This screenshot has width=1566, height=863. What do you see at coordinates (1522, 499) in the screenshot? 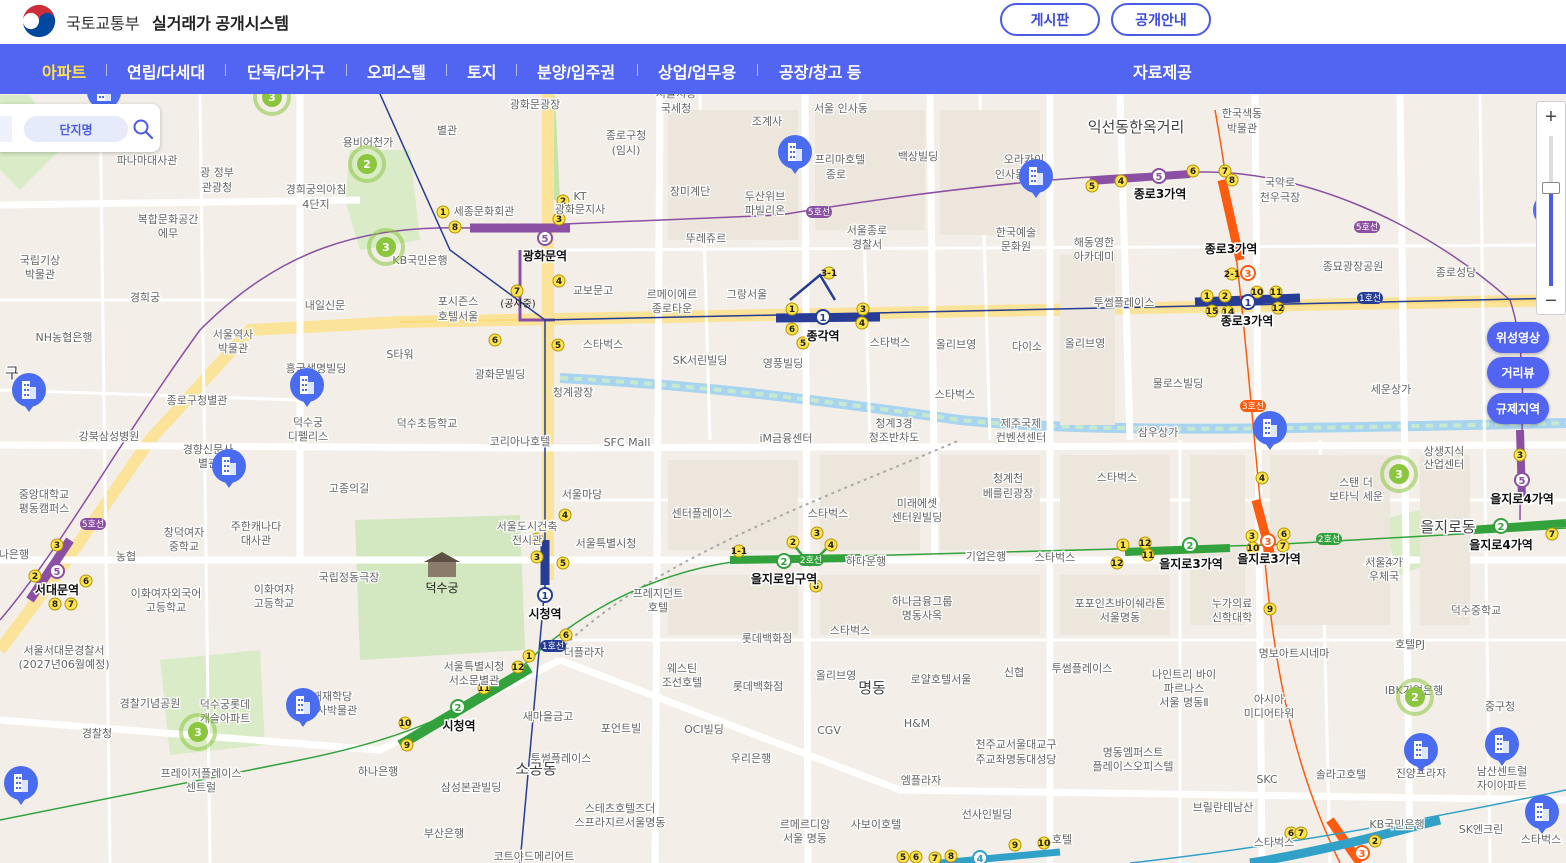
I see `station-euljiro4ga-5: 을지로4가역` at bounding box center [1522, 499].